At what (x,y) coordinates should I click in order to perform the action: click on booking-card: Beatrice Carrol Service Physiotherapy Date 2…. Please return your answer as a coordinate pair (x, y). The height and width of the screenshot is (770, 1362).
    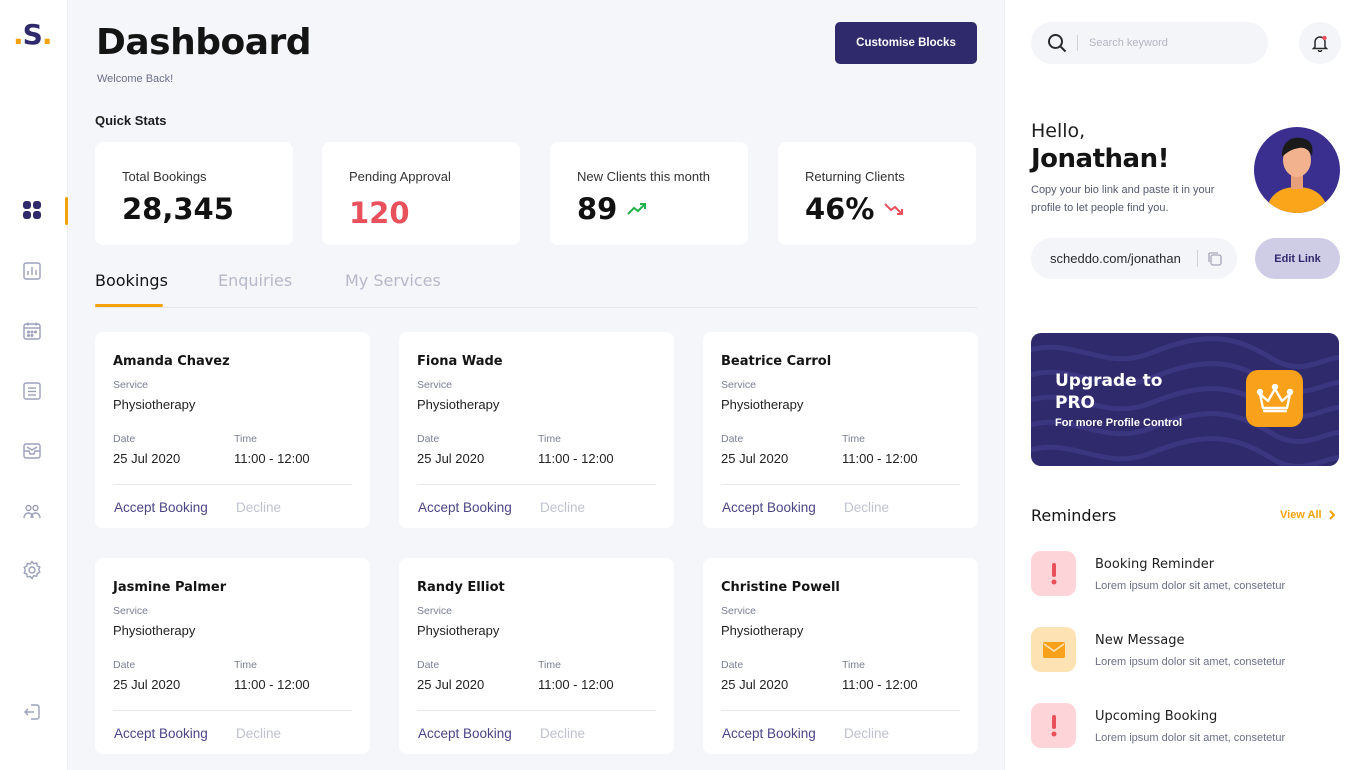
    Looking at the image, I should click on (840, 430).